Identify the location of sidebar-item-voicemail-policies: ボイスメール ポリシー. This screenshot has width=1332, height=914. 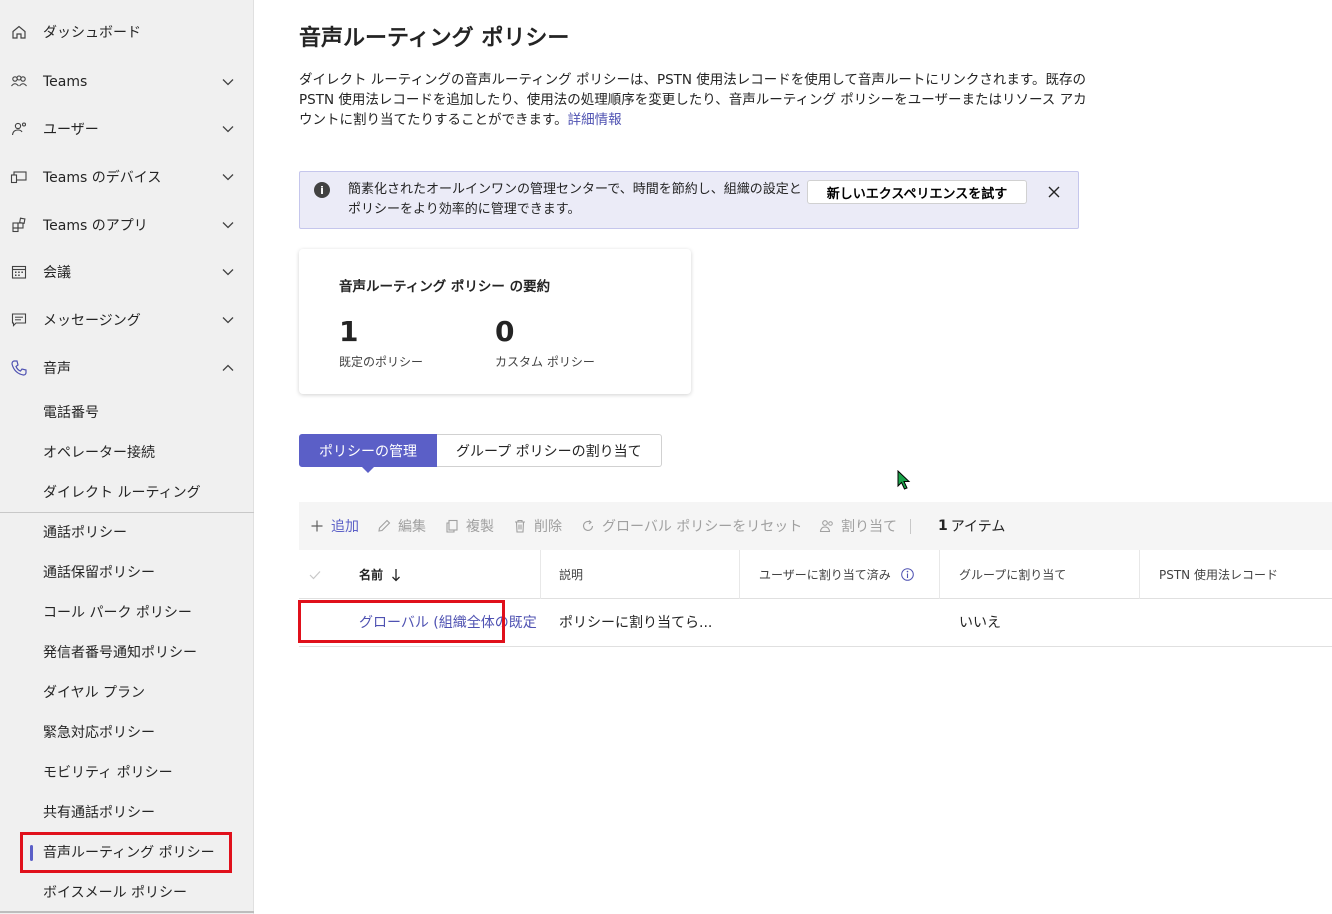
(127, 892).